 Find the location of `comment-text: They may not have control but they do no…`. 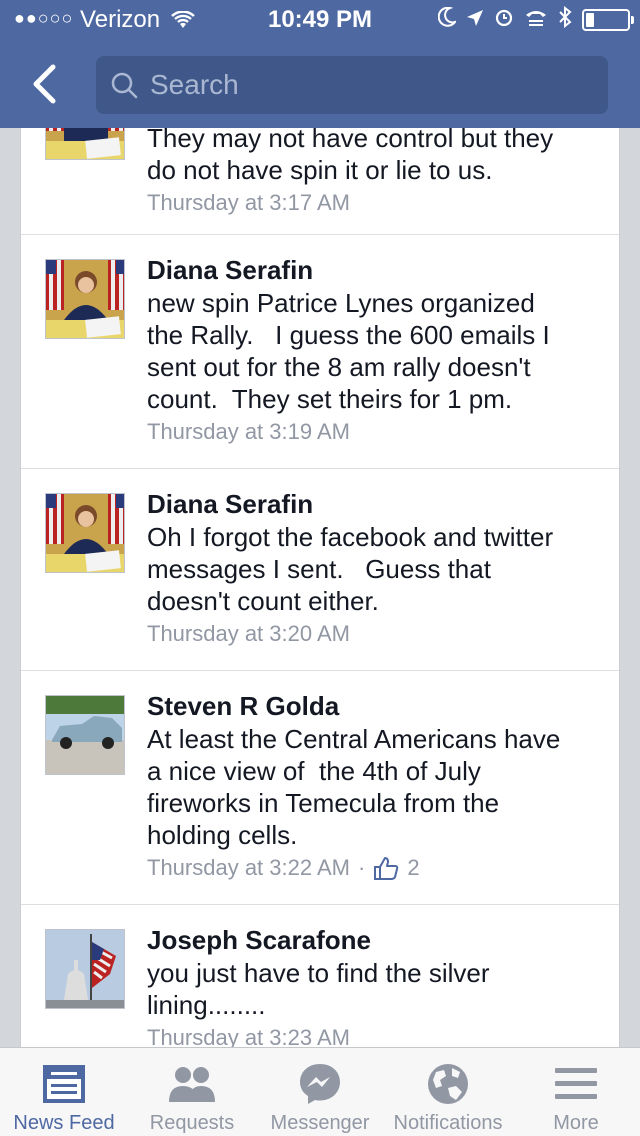

comment-text: They may not have control but they do no… is located at coordinates (350, 156).